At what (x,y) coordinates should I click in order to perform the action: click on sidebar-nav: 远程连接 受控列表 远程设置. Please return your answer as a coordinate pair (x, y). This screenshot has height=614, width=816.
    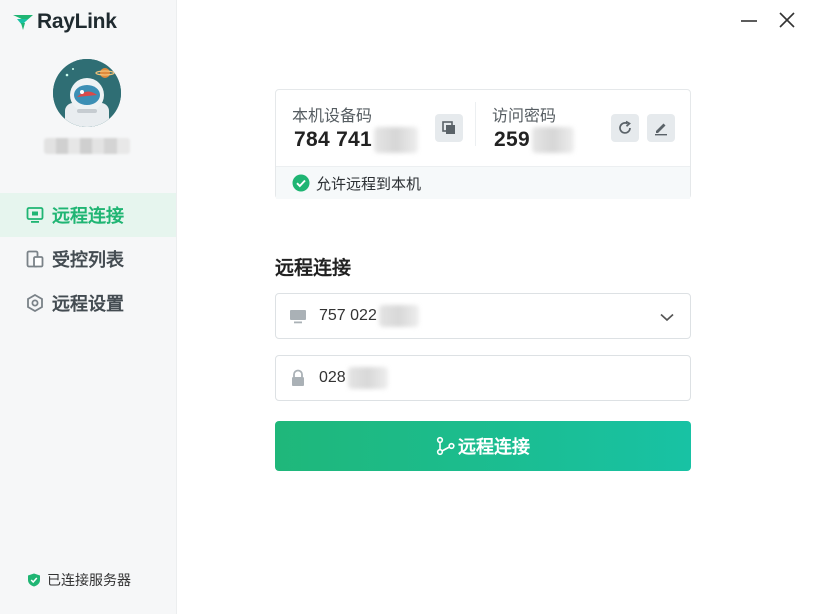
    Looking at the image, I should click on (88, 259).